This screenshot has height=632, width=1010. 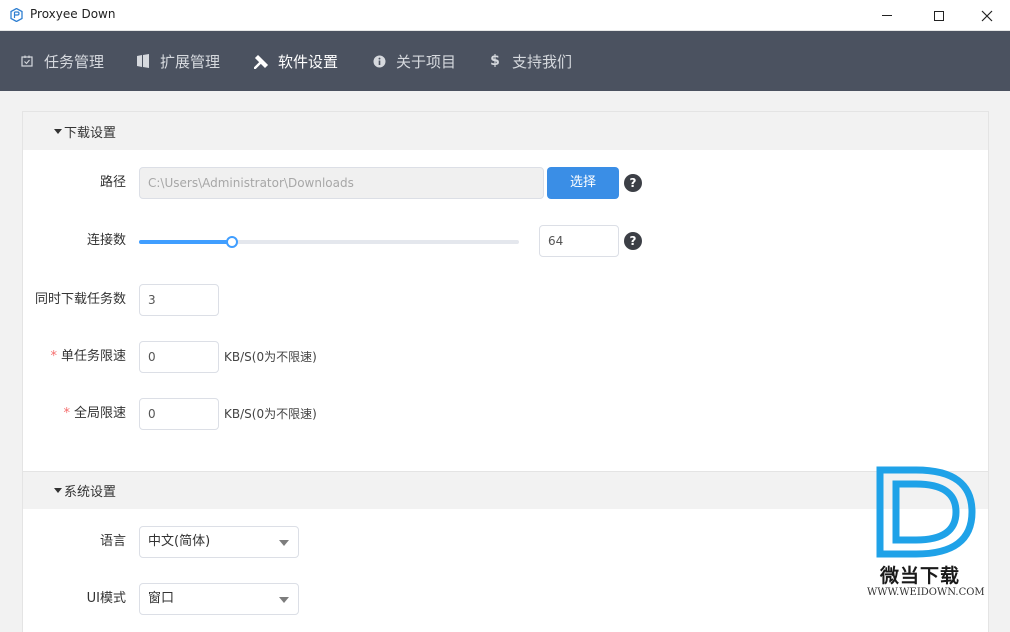 I want to click on task-icon, so click(x=27, y=61).